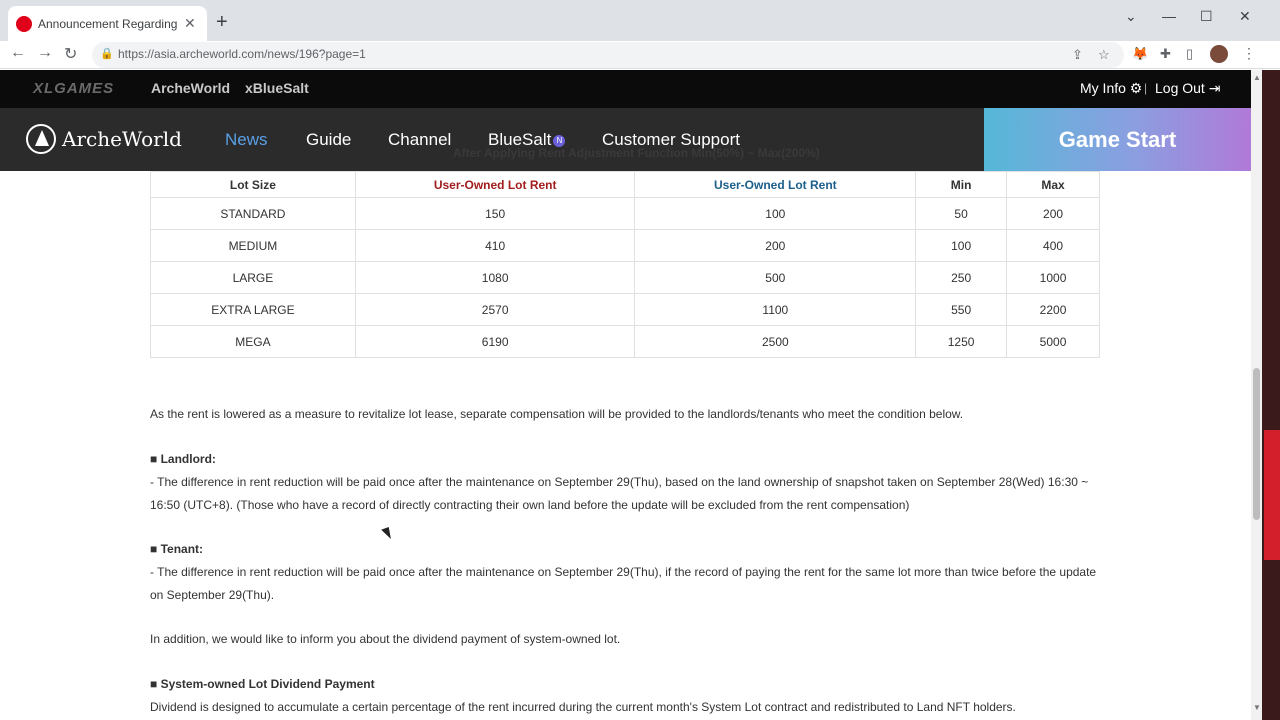 This screenshot has width=1280, height=720. What do you see at coordinates (1111, 88) in the screenshot?
I see `my-info-link: My Info ⚙` at bounding box center [1111, 88].